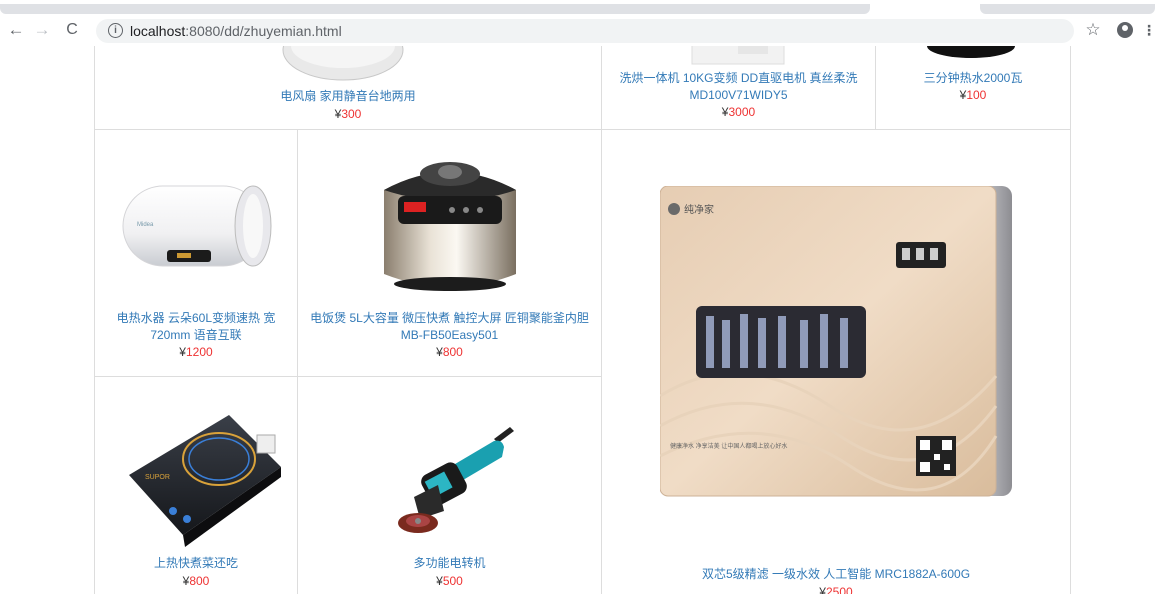  What do you see at coordinates (196, 352) in the screenshot?
I see `product-price: ¥1200` at bounding box center [196, 352].